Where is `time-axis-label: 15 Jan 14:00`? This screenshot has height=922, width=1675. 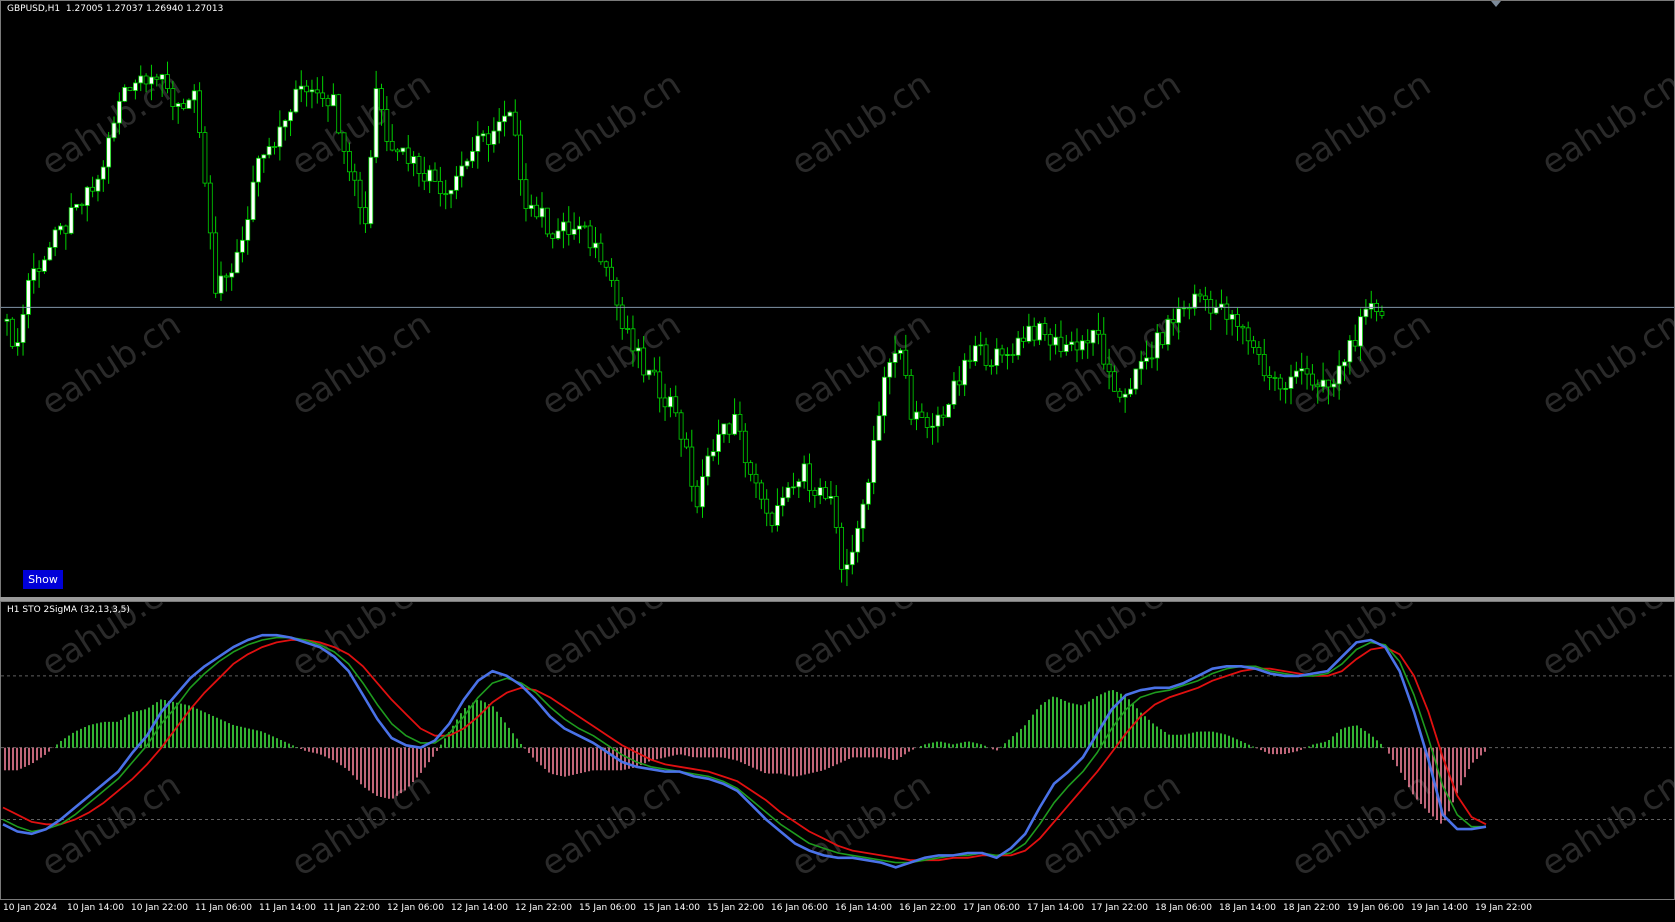 time-axis-label: 15 Jan 14:00 is located at coordinates (671, 908).